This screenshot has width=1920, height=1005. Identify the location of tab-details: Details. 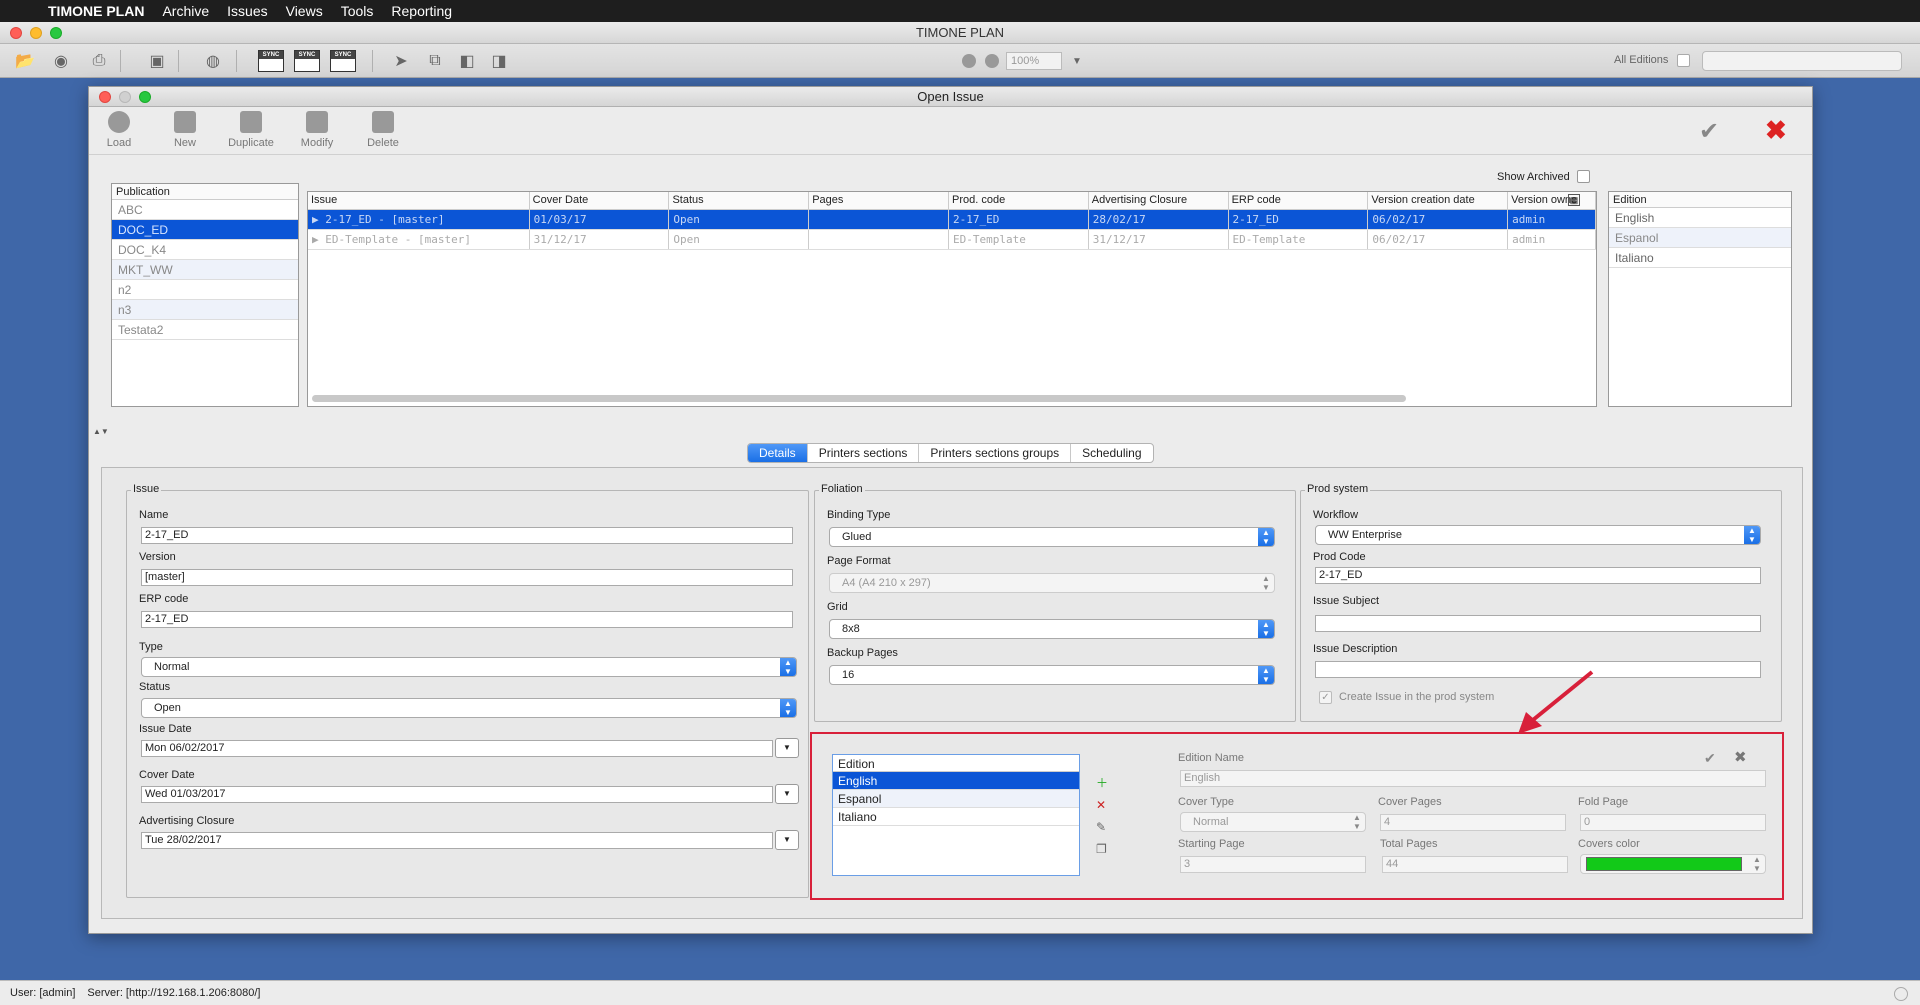
(778, 453).